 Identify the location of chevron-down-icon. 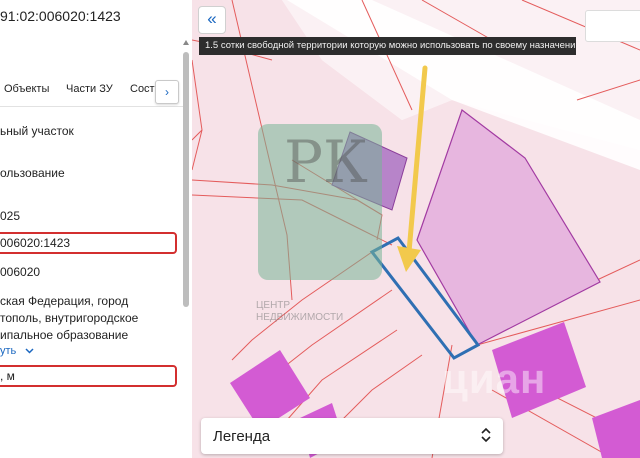
(29, 351).